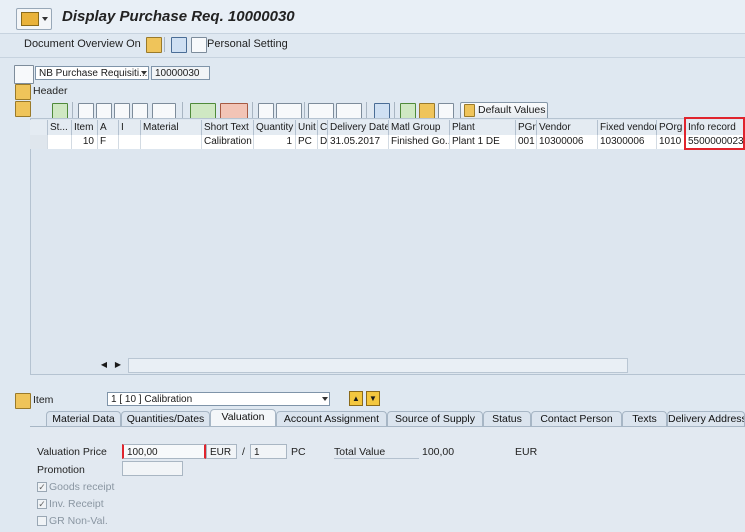 The width and height of the screenshot is (745, 532). What do you see at coordinates (307, 142) in the screenshot?
I see `cell-unit: PC` at bounding box center [307, 142].